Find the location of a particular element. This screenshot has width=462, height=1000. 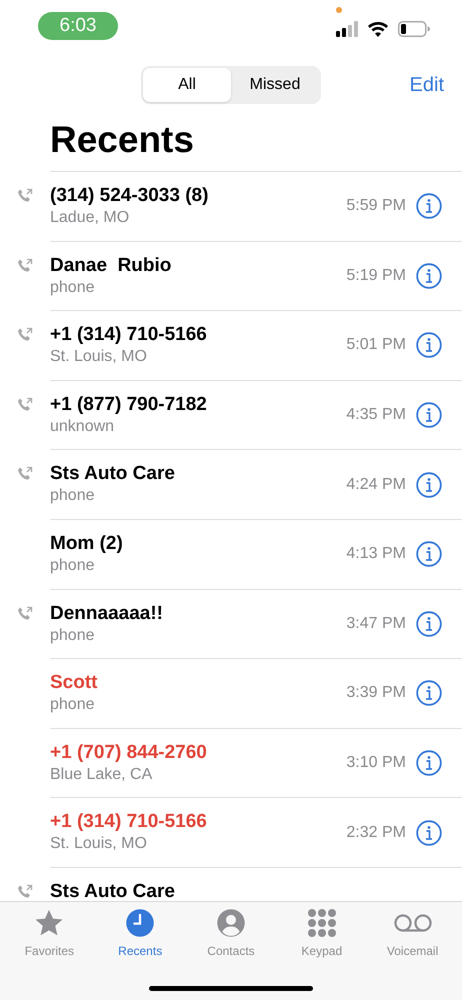

star-icon is located at coordinates (49, 923).